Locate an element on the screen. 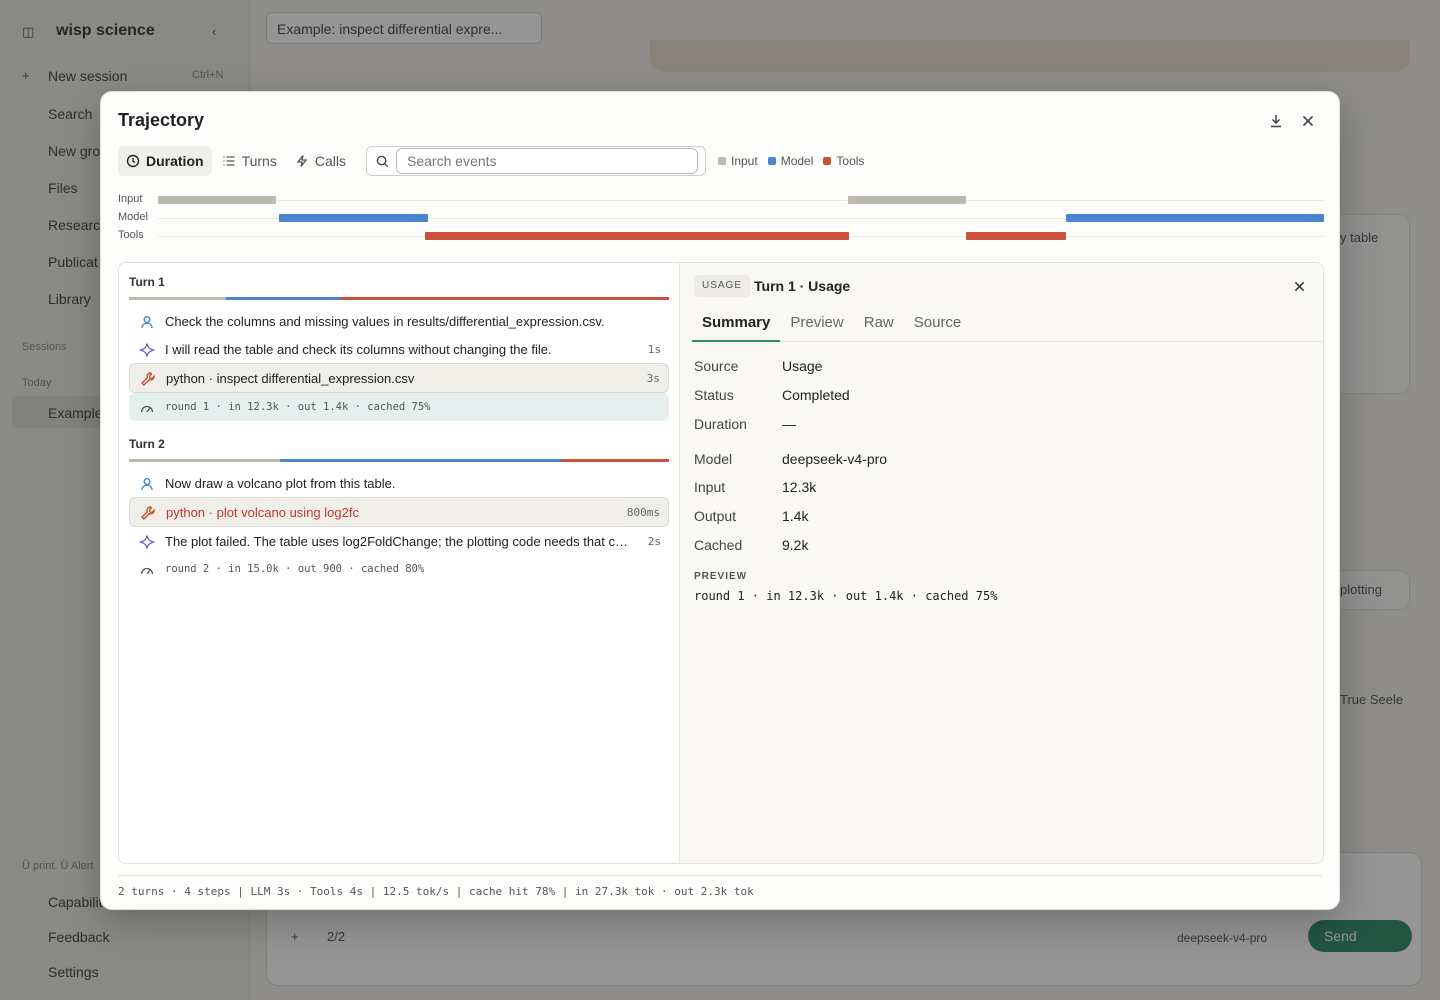  duration-timeline: Input Model Tools is located at coordinates (721, 216).